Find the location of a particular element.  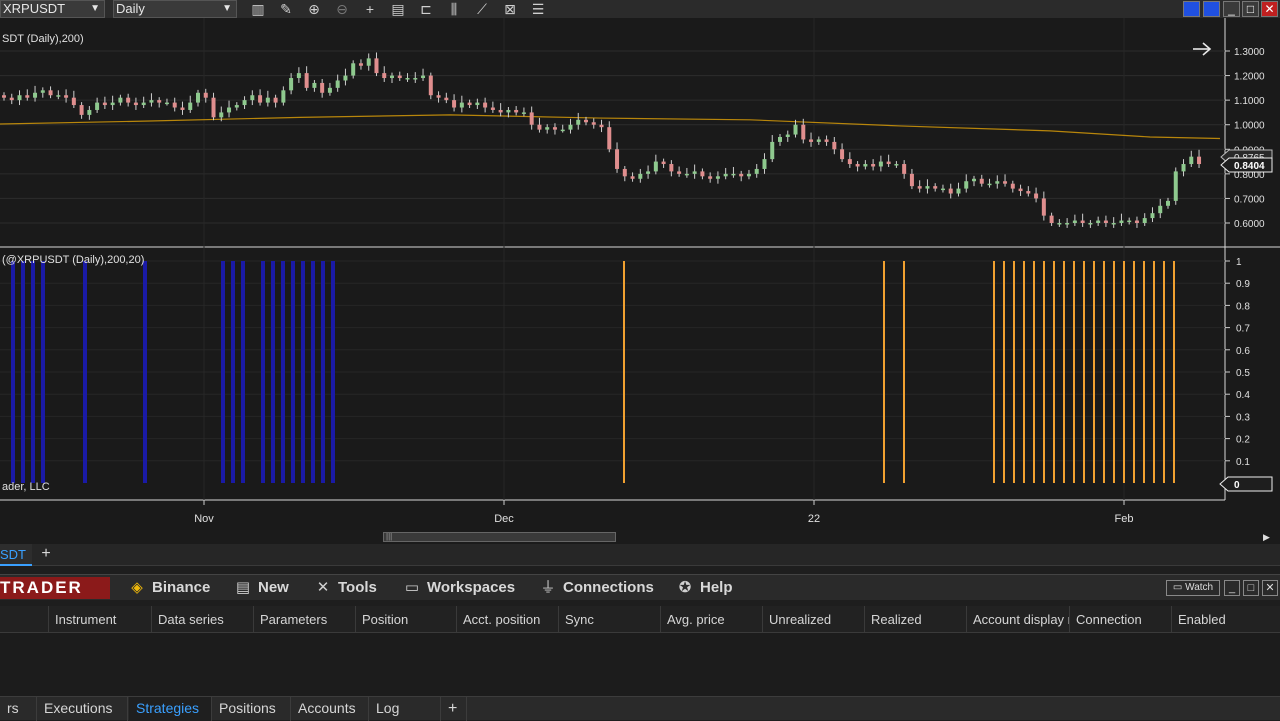

column-acct-position: Acct. position is located at coordinates (507, 619).